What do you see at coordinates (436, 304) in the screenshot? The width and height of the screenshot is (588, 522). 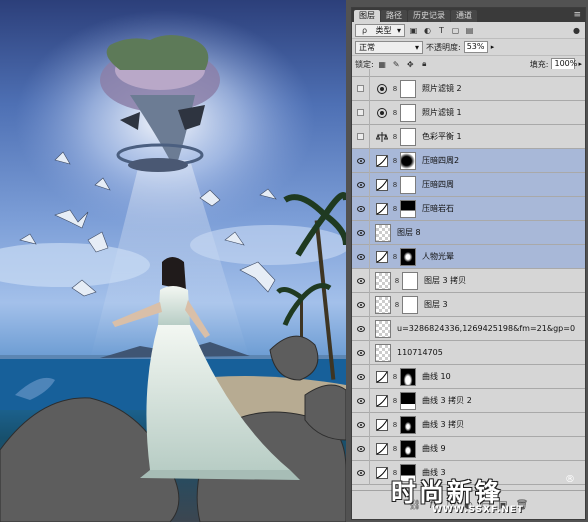 I see `layer-name: 图层 3` at bounding box center [436, 304].